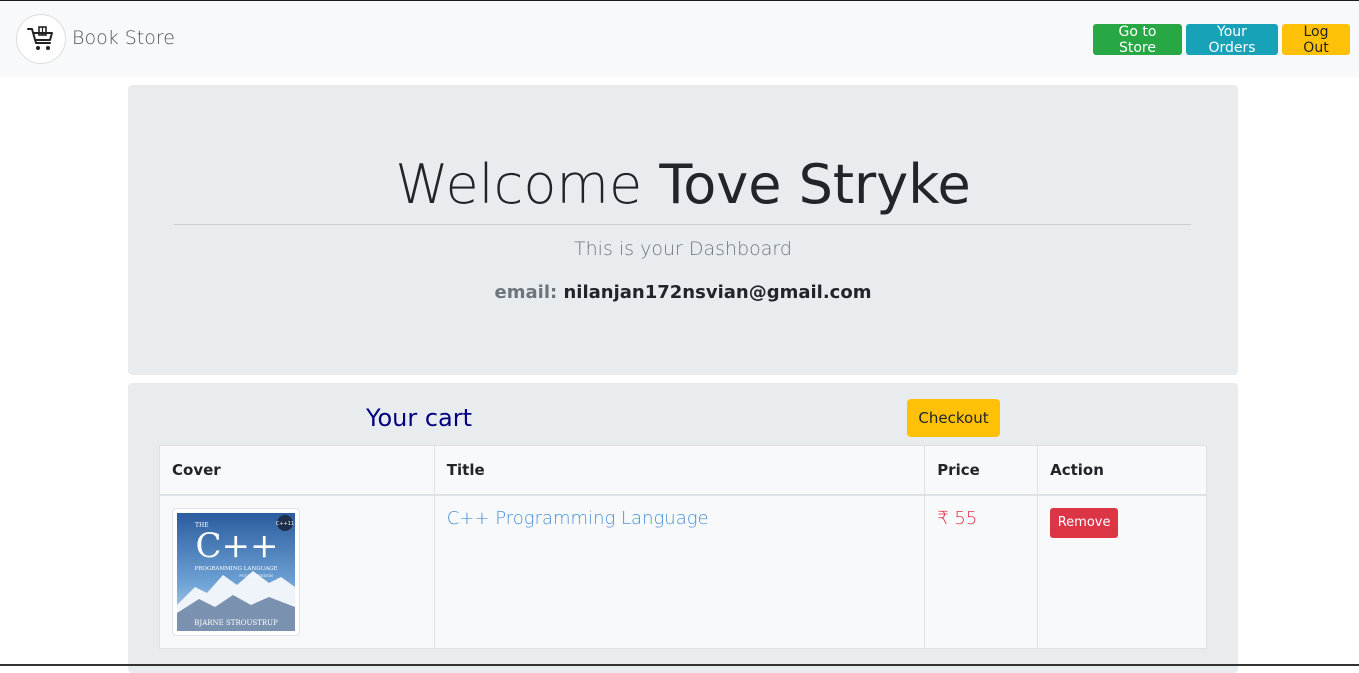  I want to click on column-header-title: Title, so click(679, 470).